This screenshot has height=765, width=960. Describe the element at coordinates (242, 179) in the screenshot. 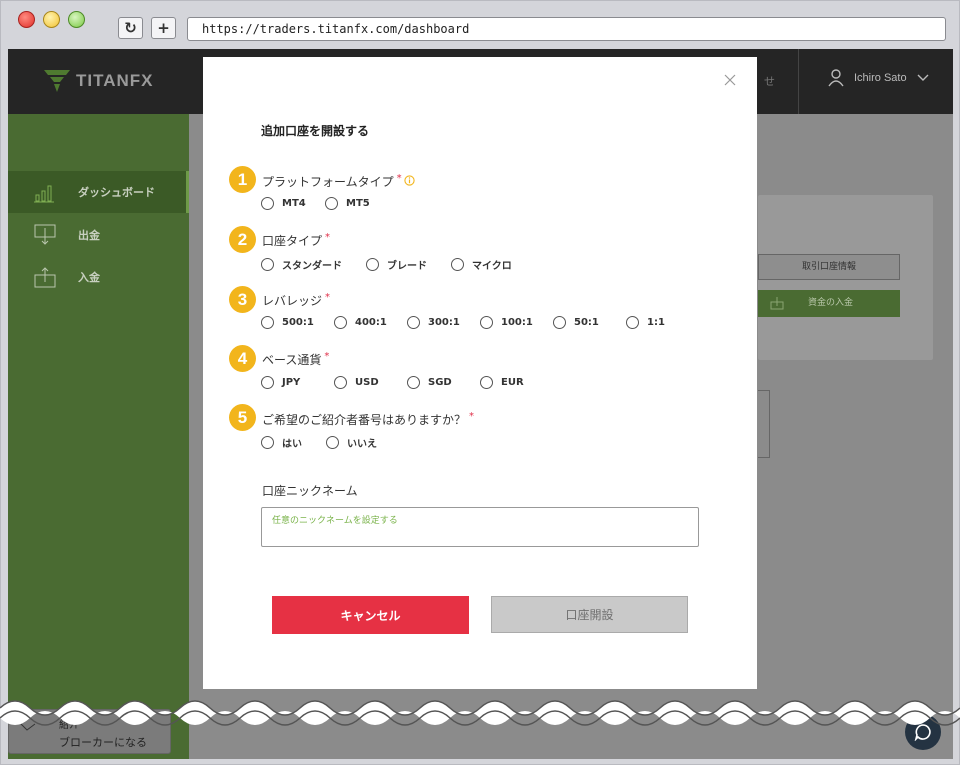

I see `step-number: 1` at that location.